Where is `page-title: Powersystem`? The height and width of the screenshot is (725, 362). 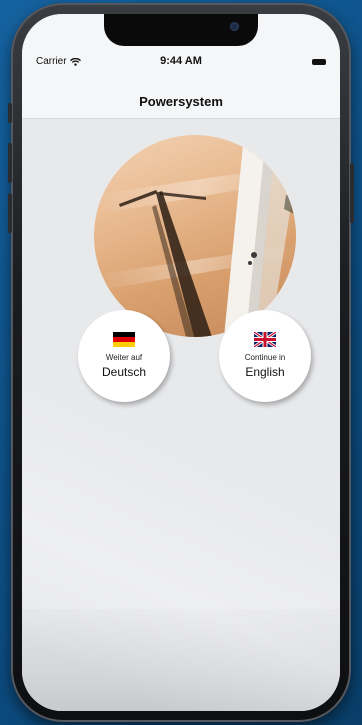
page-title: Powersystem is located at coordinates (181, 101).